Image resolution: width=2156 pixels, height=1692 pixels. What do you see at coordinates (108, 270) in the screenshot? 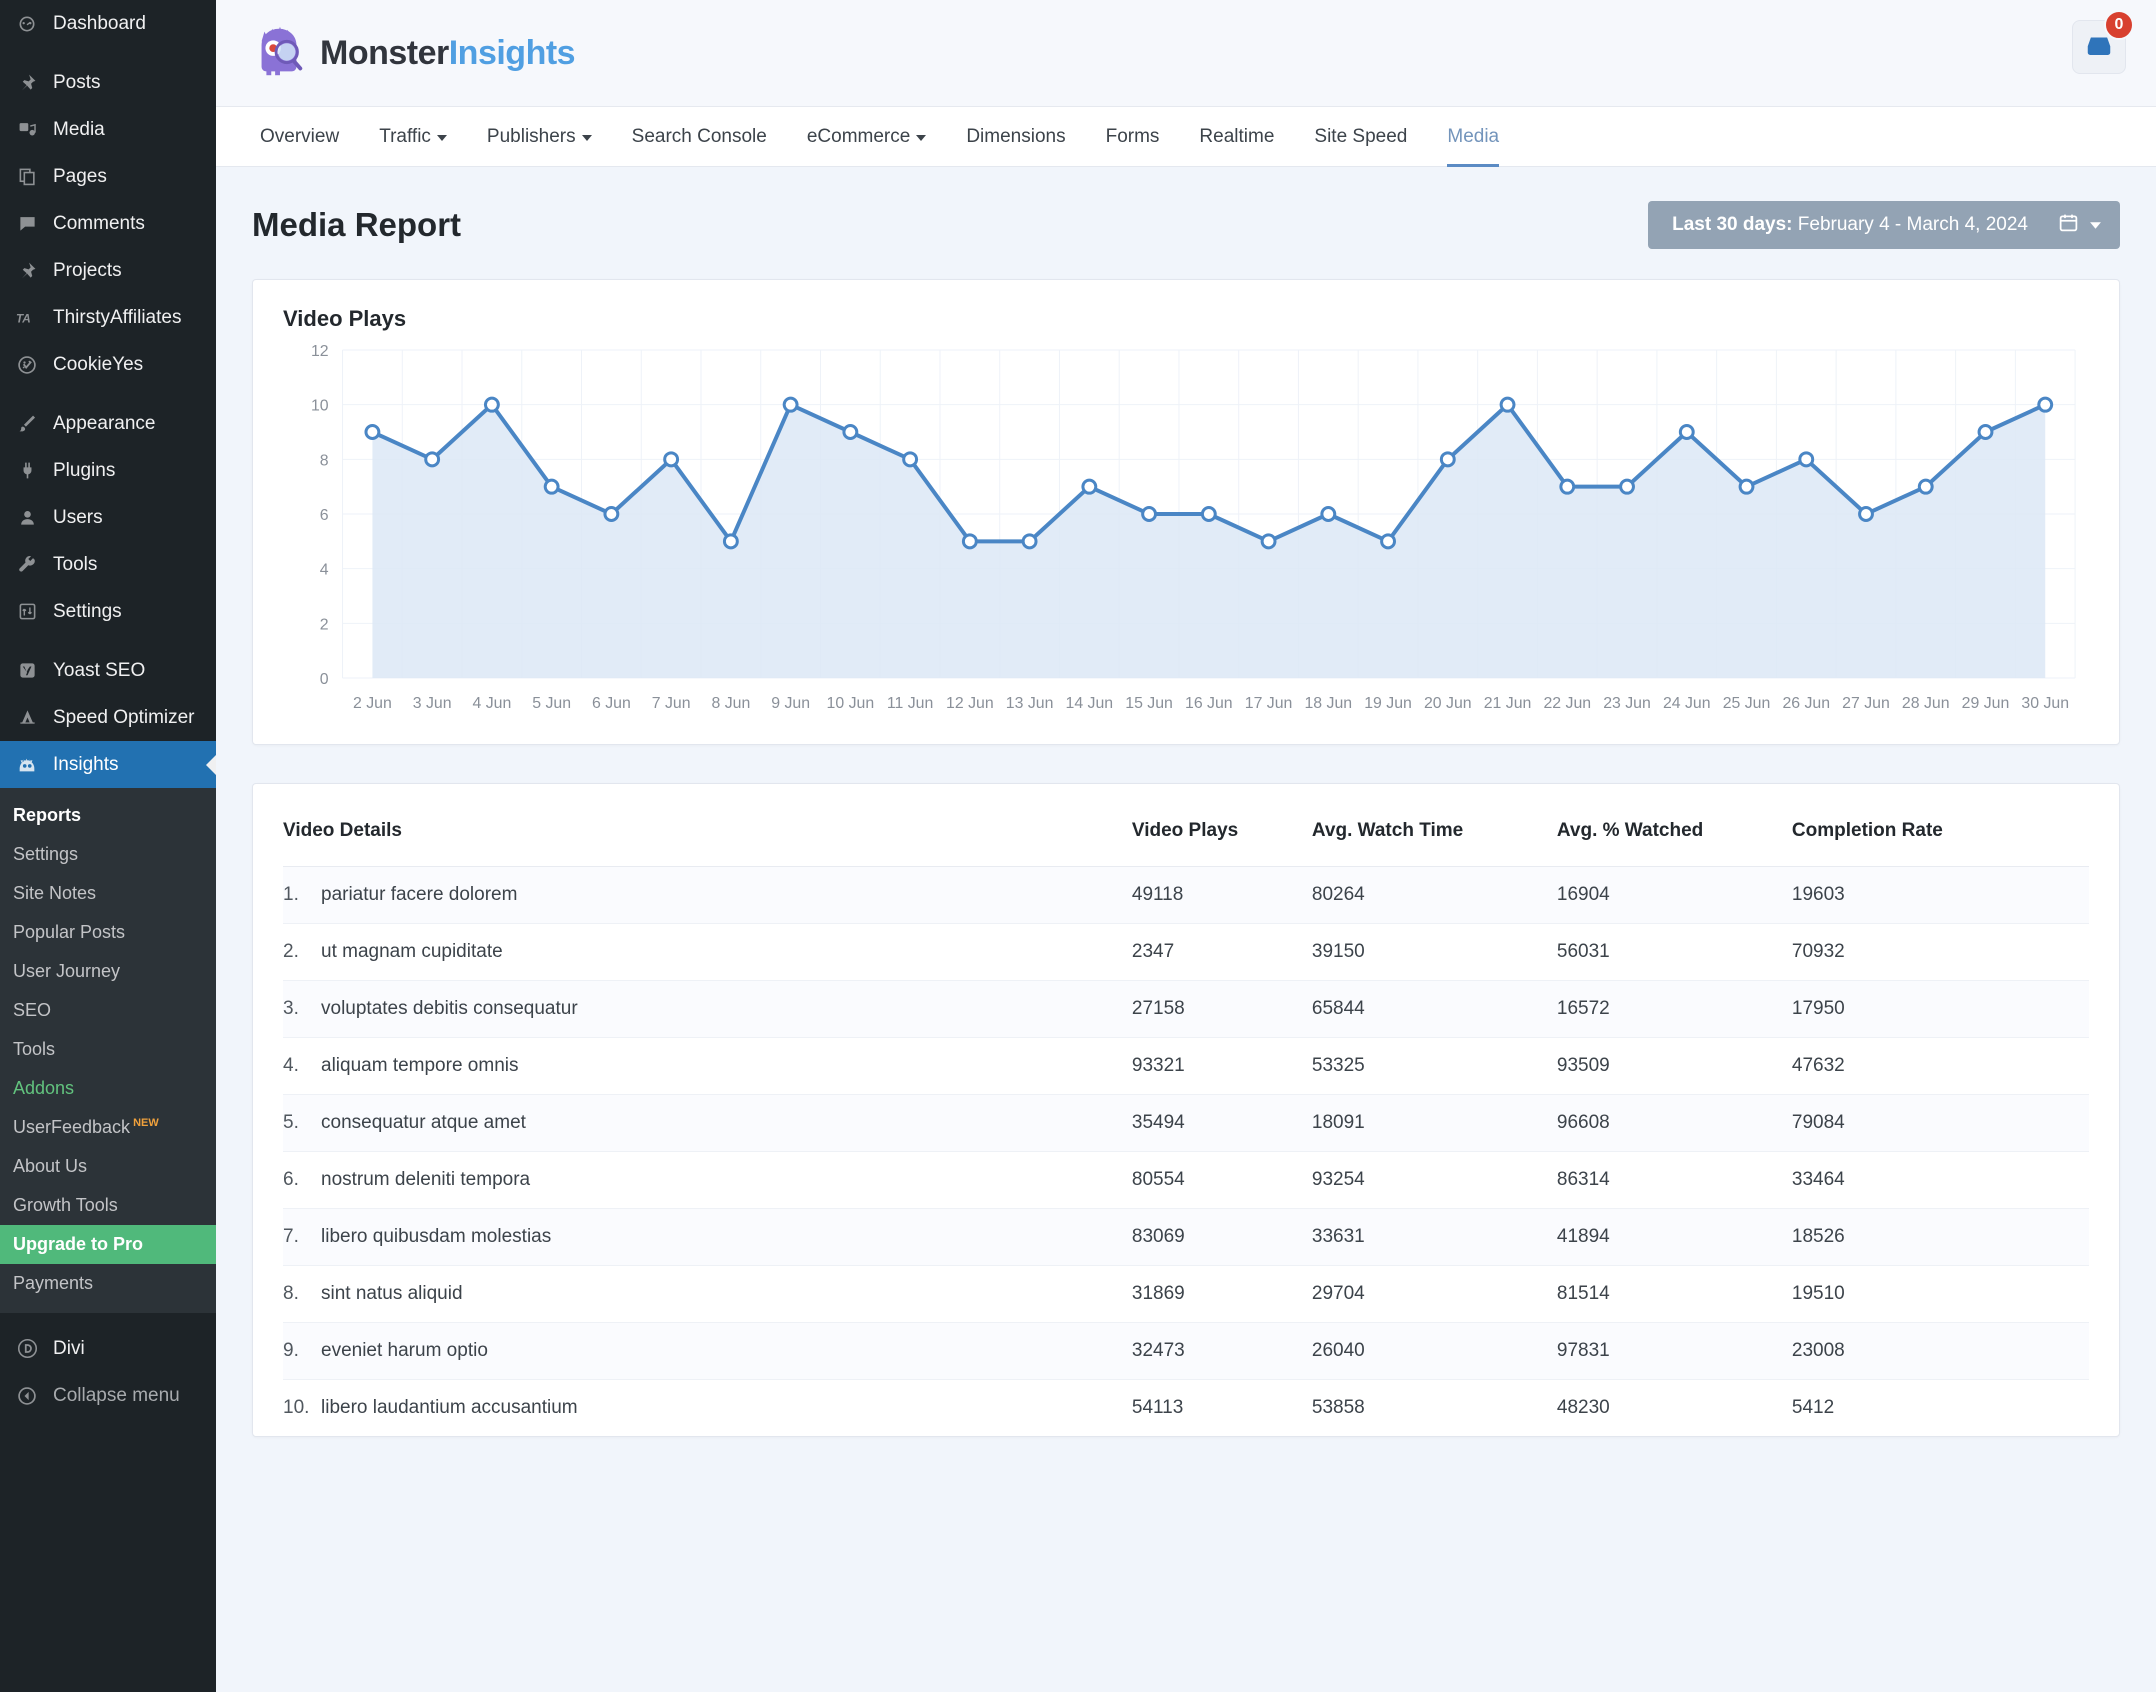
I see `sidebar-item-projects: Projects` at bounding box center [108, 270].